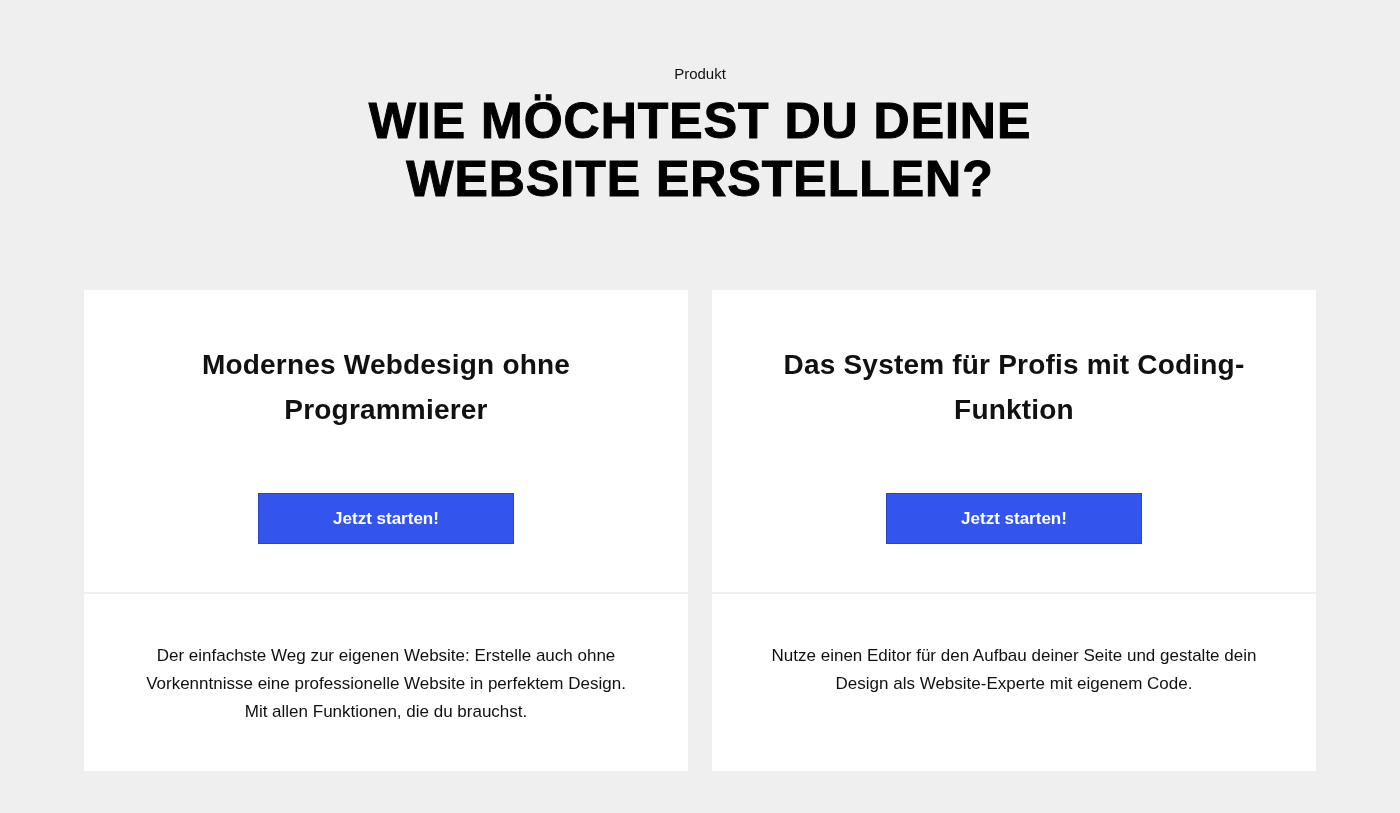 Image resolution: width=1400 pixels, height=813 pixels. What do you see at coordinates (386, 684) in the screenshot?
I see `card-description: Der einfachste Weg zur eigenen Website: Erstelle auch ohne Vorkenntnisse eine professionelle Website in perfektem Design. Mit allen Funktionen, die du brauchst.` at bounding box center [386, 684].